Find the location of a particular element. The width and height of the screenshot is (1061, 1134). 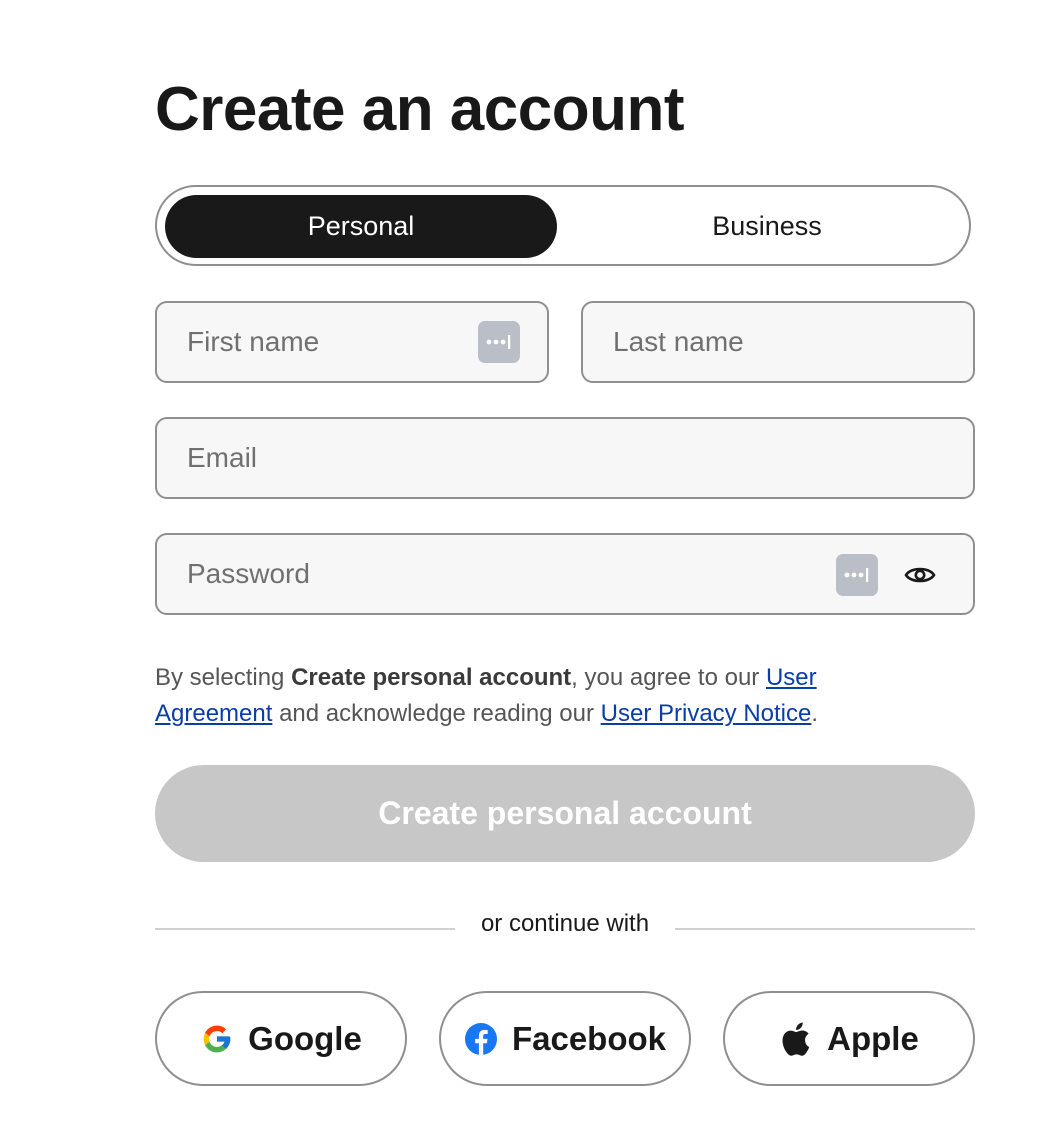

divider-line-left is located at coordinates (305, 929).